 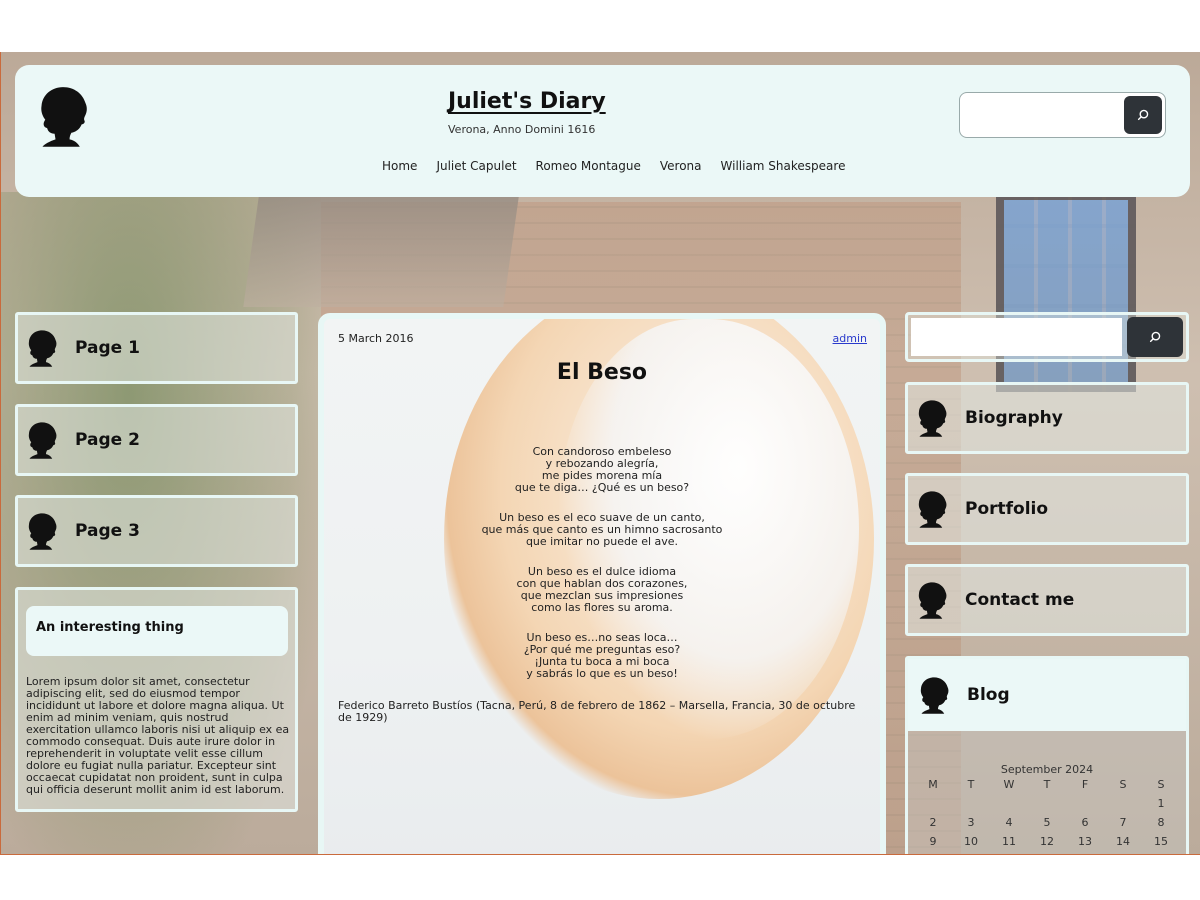 What do you see at coordinates (783, 166) in the screenshot?
I see `nav-item-william-shakespeare: William Shakespeare` at bounding box center [783, 166].